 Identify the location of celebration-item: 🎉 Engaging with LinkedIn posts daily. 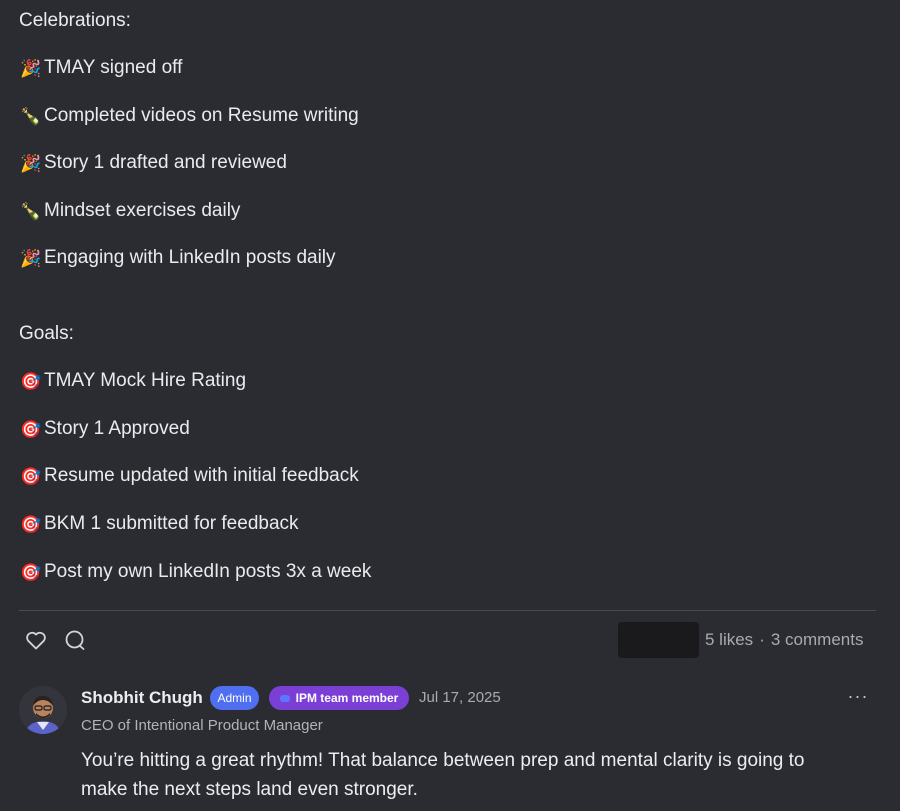
(178, 258).